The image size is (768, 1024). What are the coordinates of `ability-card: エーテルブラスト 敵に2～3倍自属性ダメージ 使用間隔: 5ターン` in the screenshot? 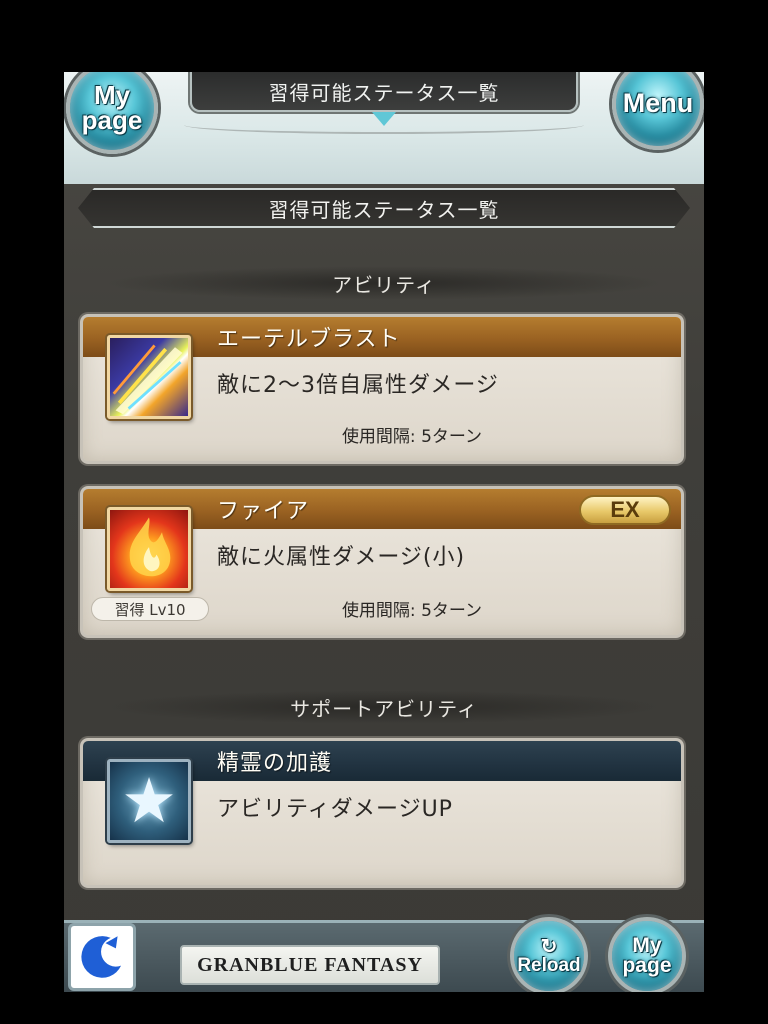 It's located at (382, 389).